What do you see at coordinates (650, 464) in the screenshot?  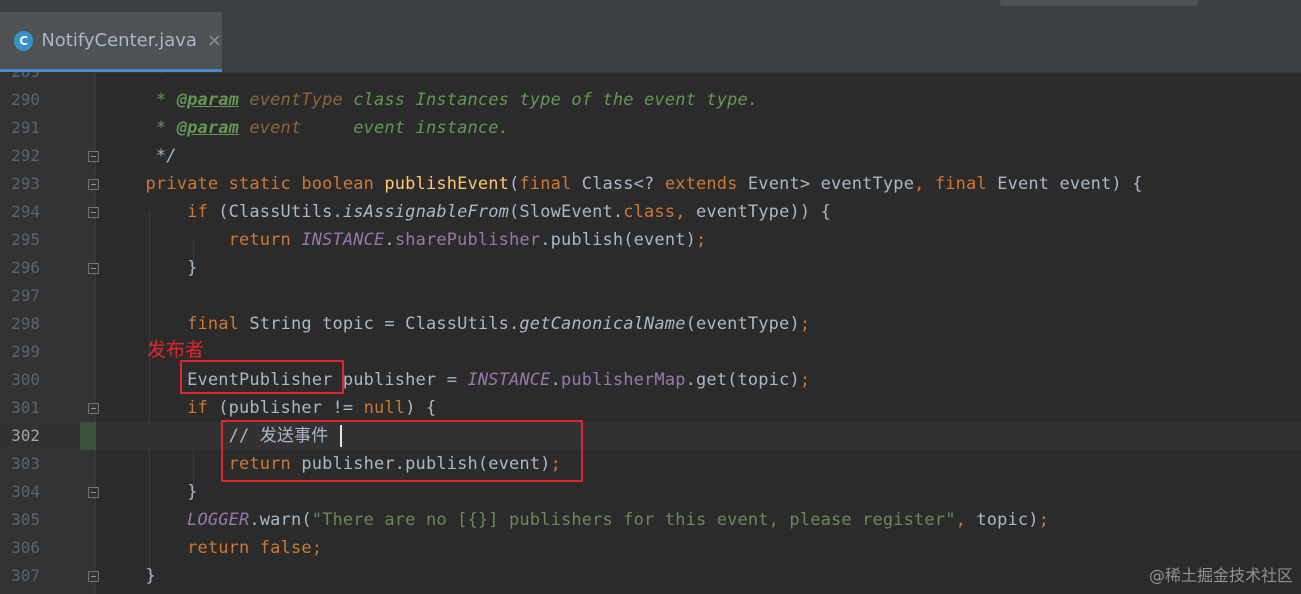 I see `code-line: 303 return publisher.publish(event);` at bounding box center [650, 464].